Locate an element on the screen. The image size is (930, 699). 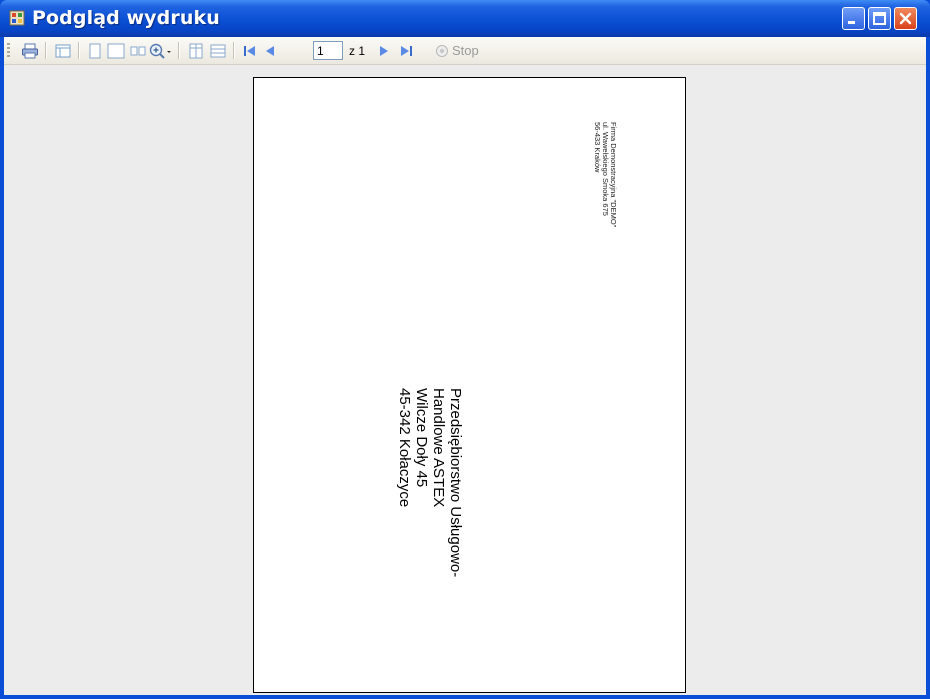
four-pages-icon is located at coordinates (138, 51).